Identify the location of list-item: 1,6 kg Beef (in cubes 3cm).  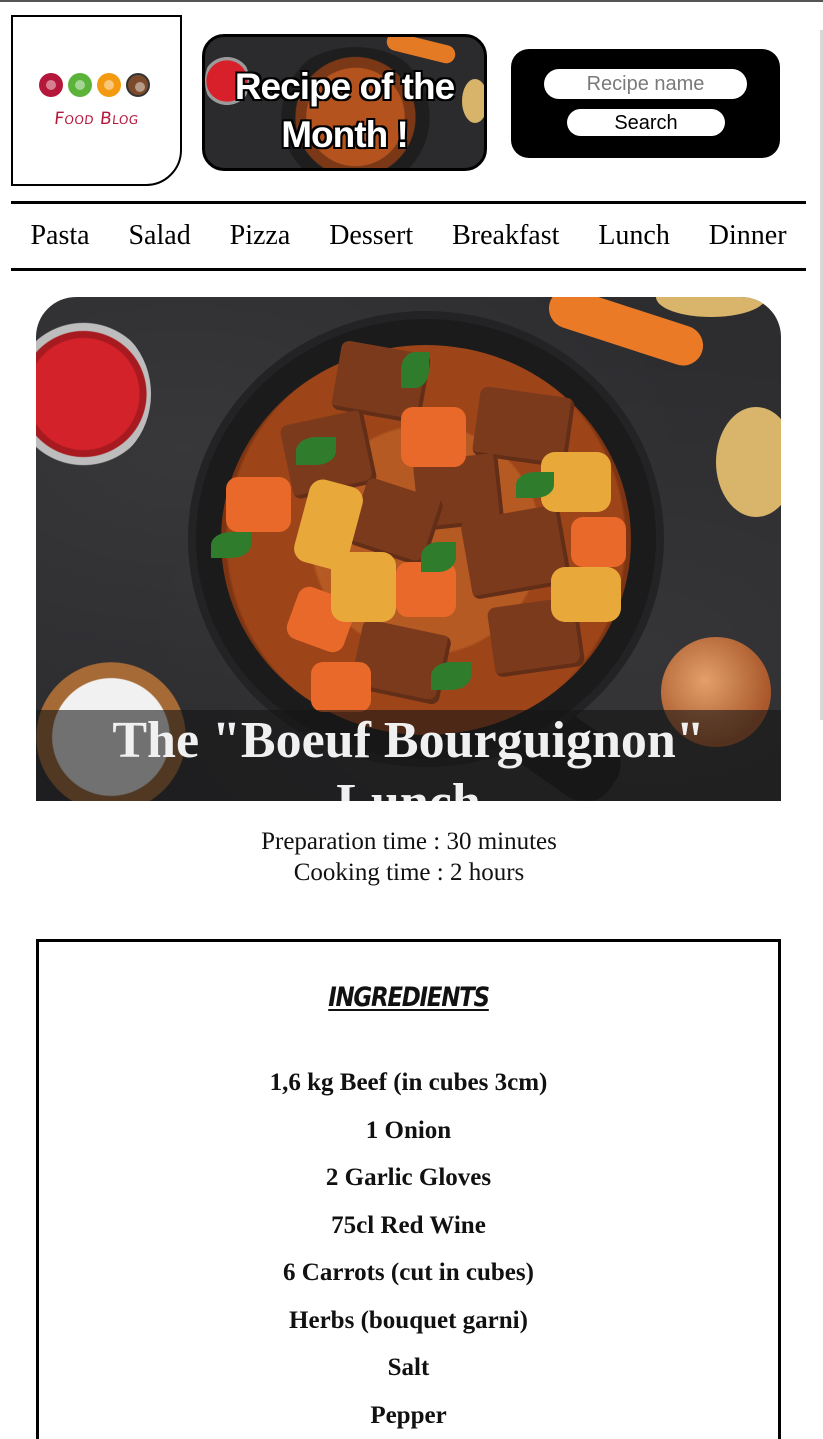
(408, 1083).